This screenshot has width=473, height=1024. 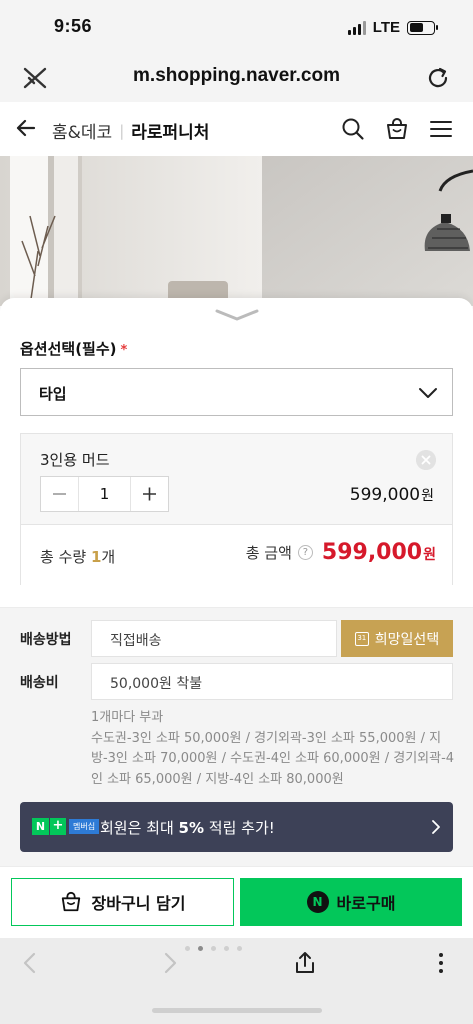 I want to click on quantity-value: 1, so click(x=104, y=494).